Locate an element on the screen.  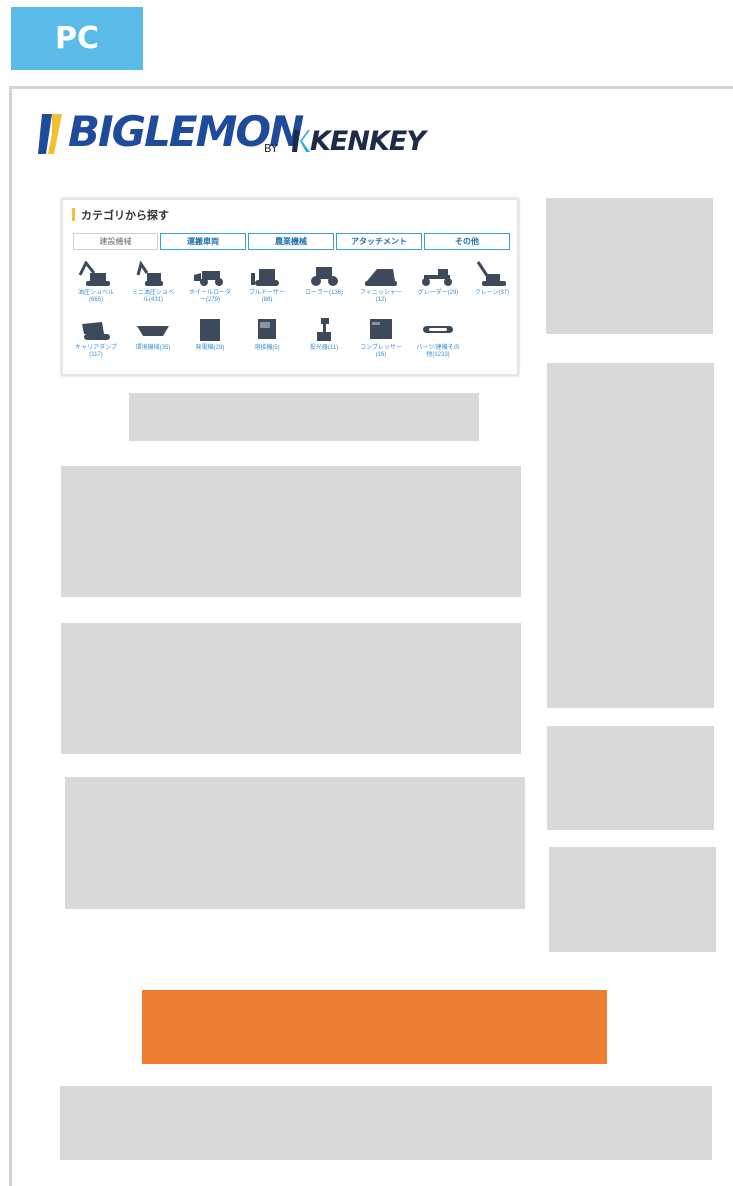
logo-partner: KENKEY is located at coordinates (368, 141).